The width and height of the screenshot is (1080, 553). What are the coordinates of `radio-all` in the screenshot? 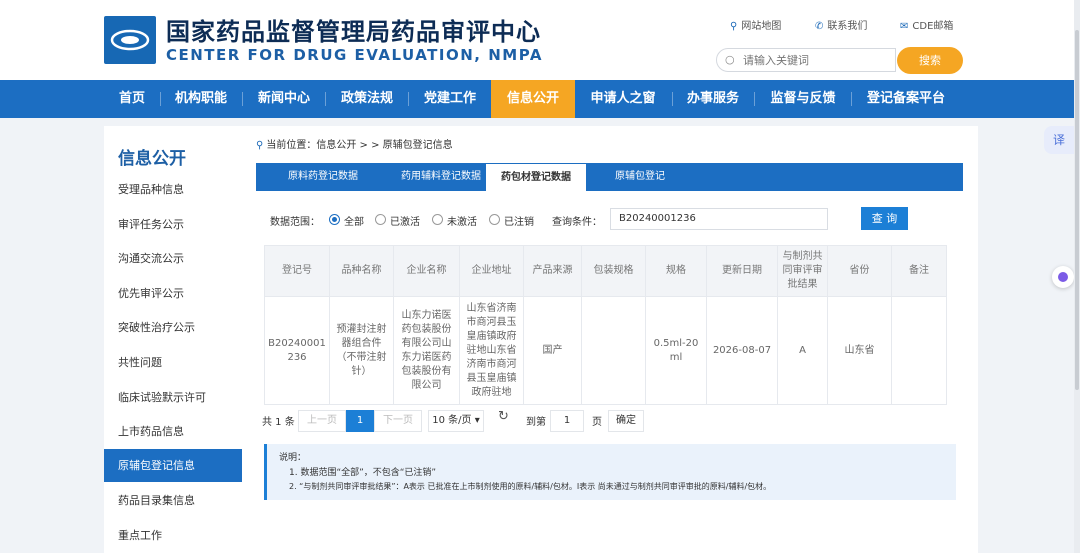 It's located at (334, 219).